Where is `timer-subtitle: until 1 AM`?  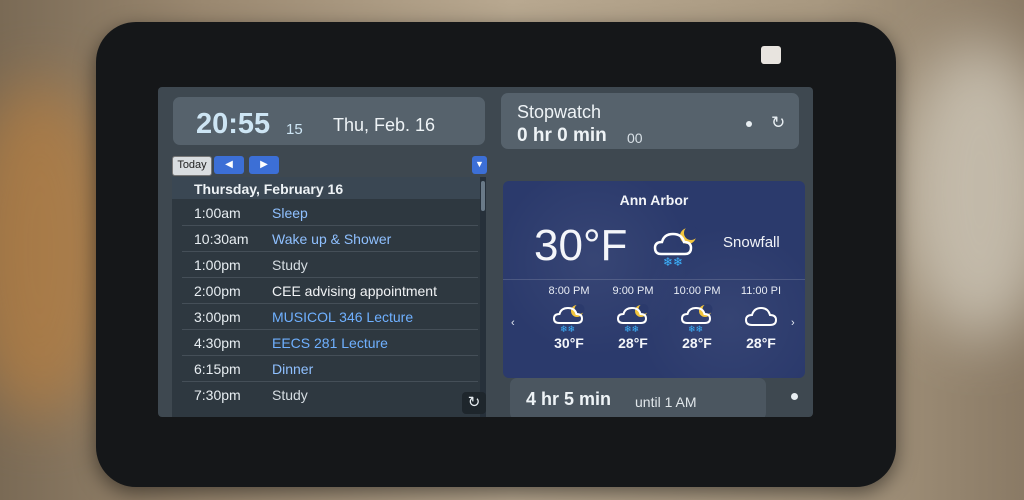 timer-subtitle: until 1 AM is located at coordinates (666, 402).